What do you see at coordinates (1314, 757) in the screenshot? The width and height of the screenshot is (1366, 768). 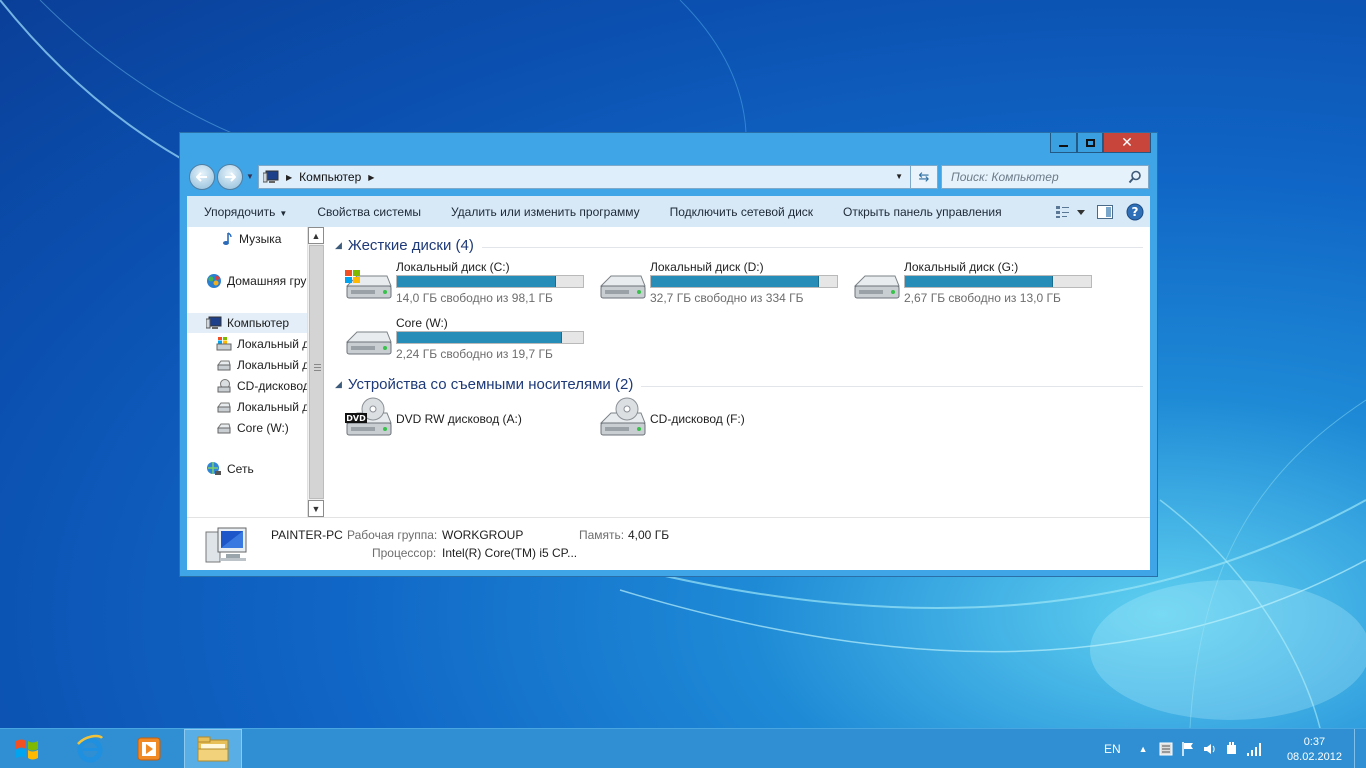 I see `clock-date: 08.02.2012` at bounding box center [1314, 757].